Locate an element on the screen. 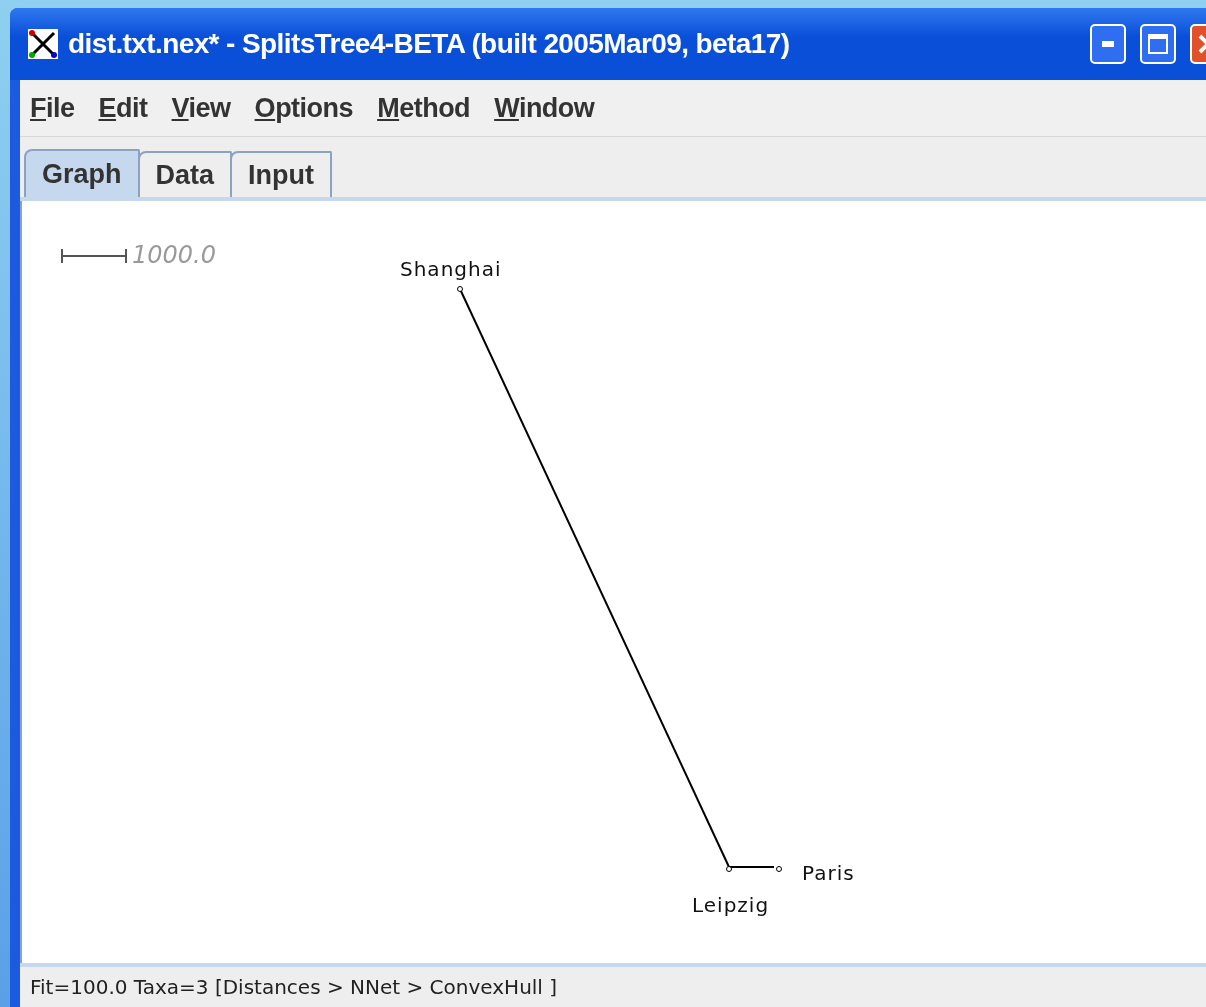  maximize-icon is located at coordinates (1158, 44).